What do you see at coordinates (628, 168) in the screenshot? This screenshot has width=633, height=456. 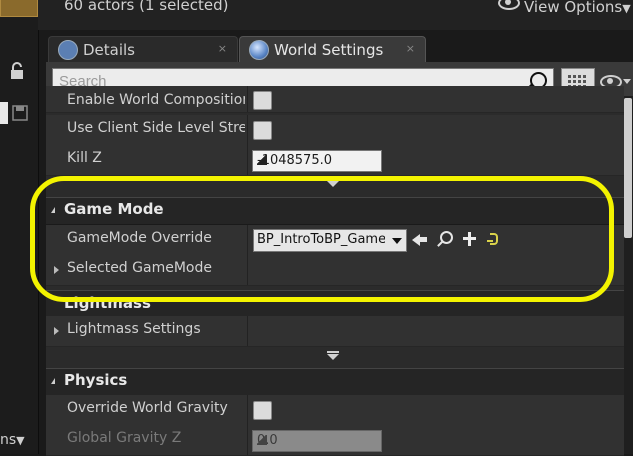 I see `scrollbar-thumb` at bounding box center [628, 168].